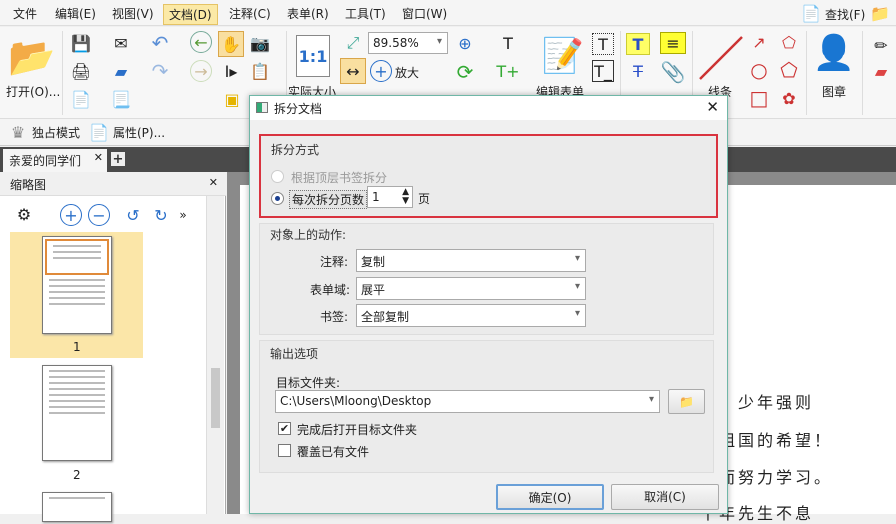 The width and height of the screenshot is (896, 524). Describe the element at coordinates (81, 71) in the screenshot. I see `print-icon: 🖨` at that location.